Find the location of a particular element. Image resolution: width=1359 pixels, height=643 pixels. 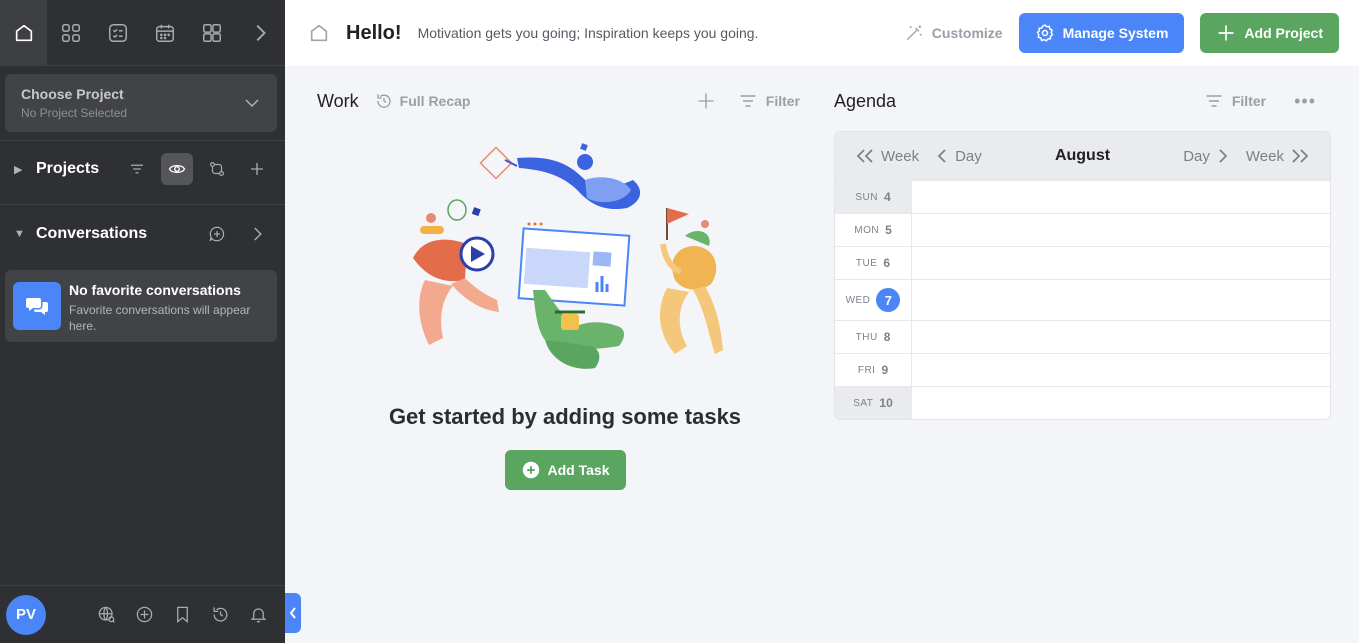

day-name: SAT is located at coordinates (863, 403).